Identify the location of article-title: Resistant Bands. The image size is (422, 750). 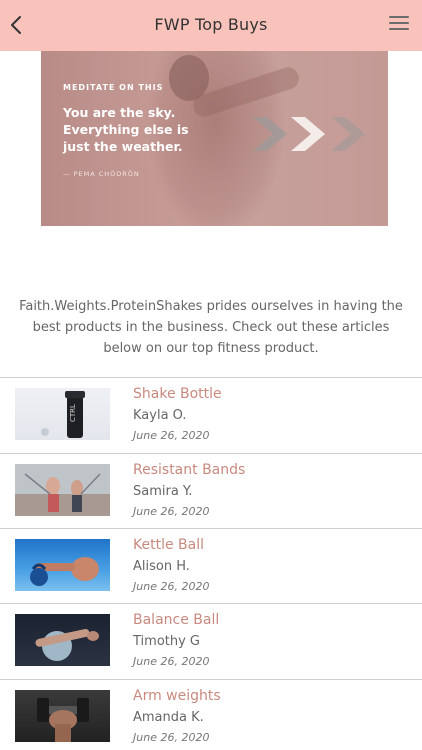
(189, 470).